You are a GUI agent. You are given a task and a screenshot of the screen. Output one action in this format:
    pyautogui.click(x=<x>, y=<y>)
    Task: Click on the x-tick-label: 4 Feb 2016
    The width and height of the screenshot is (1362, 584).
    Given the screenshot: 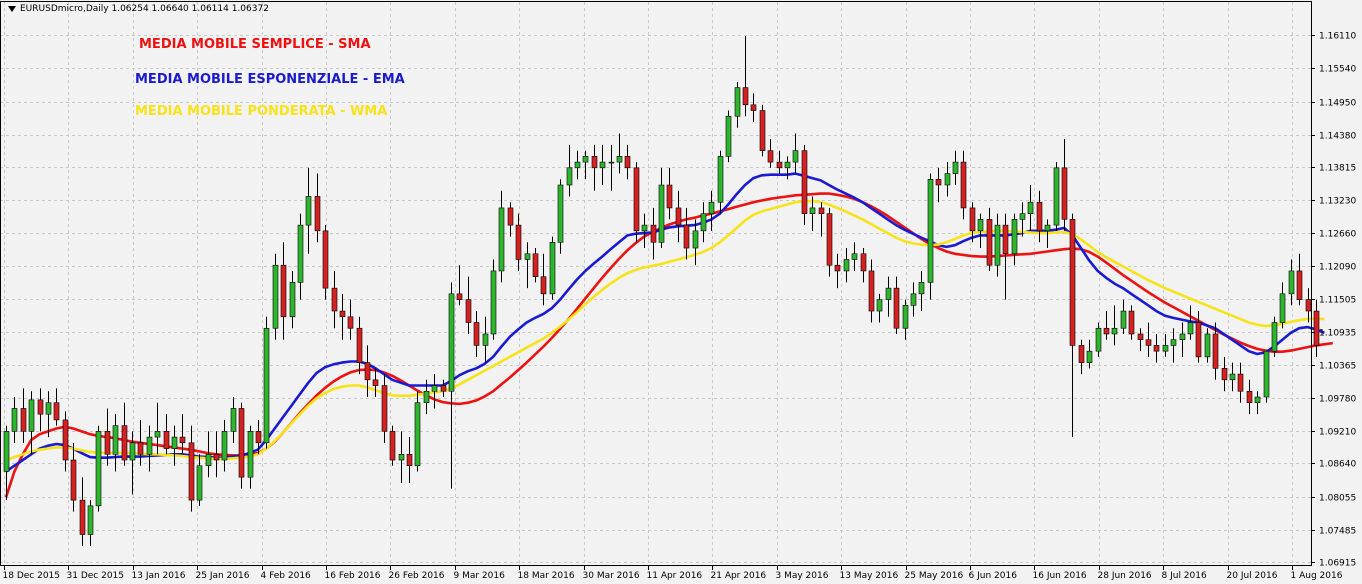 What is the action you would take?
    pyautogui.click(x=286, y=576)
    